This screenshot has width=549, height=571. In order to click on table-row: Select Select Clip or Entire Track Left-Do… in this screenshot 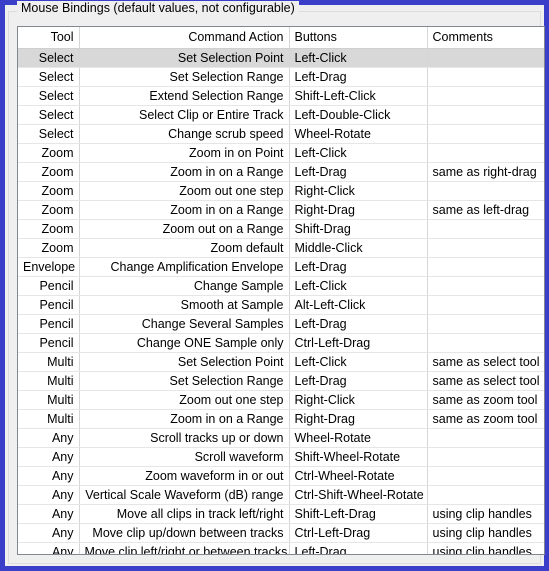, I will do `click(281, 115)`.